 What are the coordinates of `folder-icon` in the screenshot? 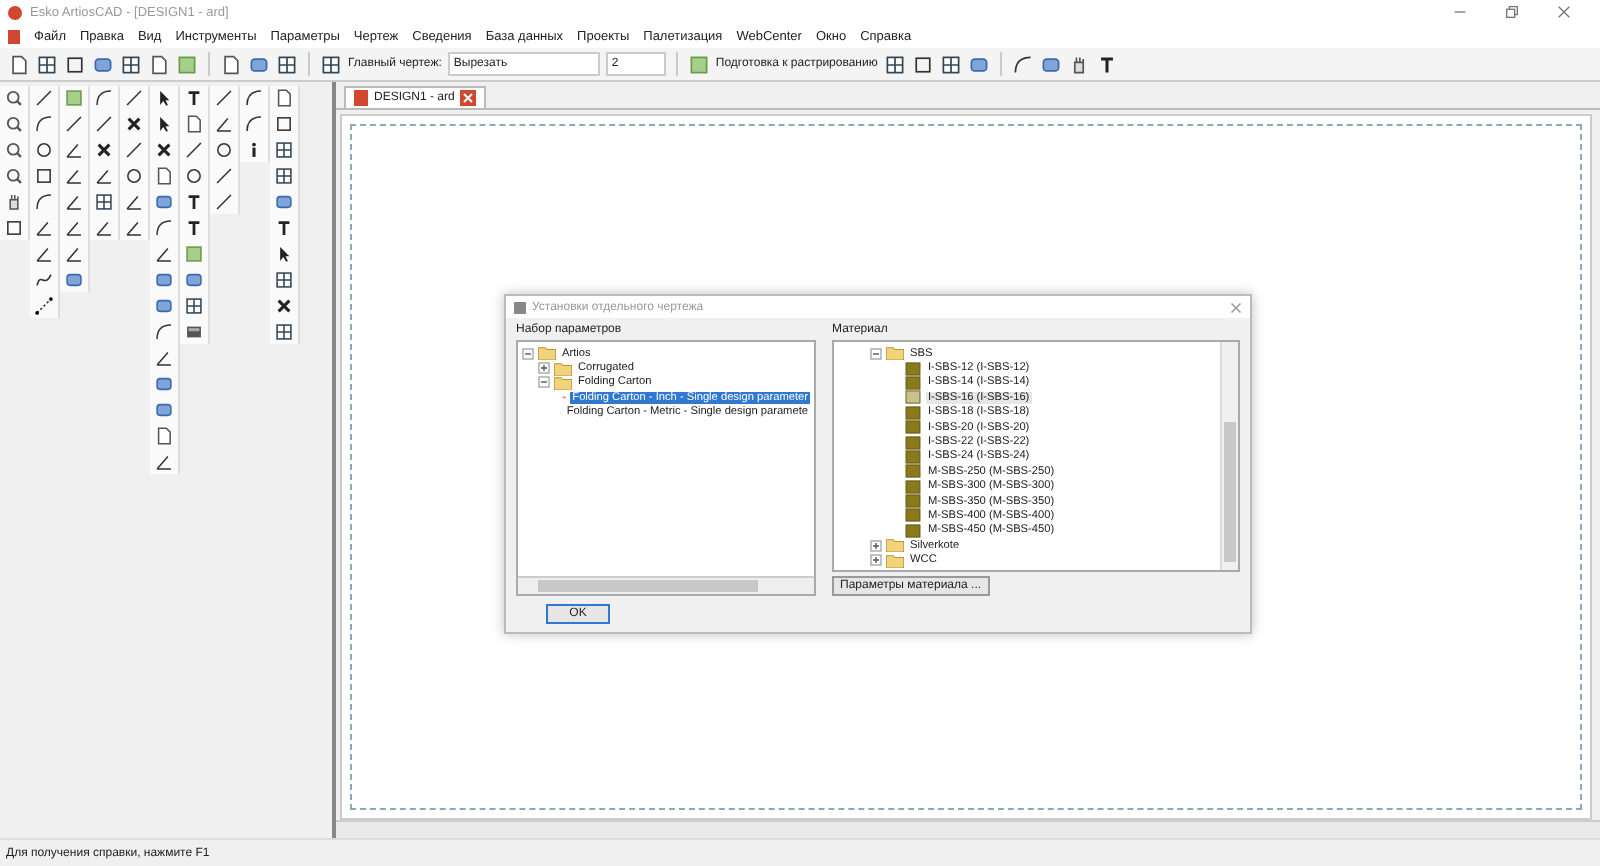 It's located at (895, 353).